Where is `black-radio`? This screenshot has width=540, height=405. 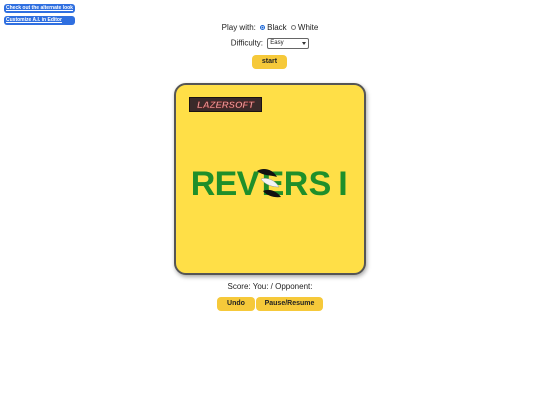
black-radio is located at coordinates (263, 27).